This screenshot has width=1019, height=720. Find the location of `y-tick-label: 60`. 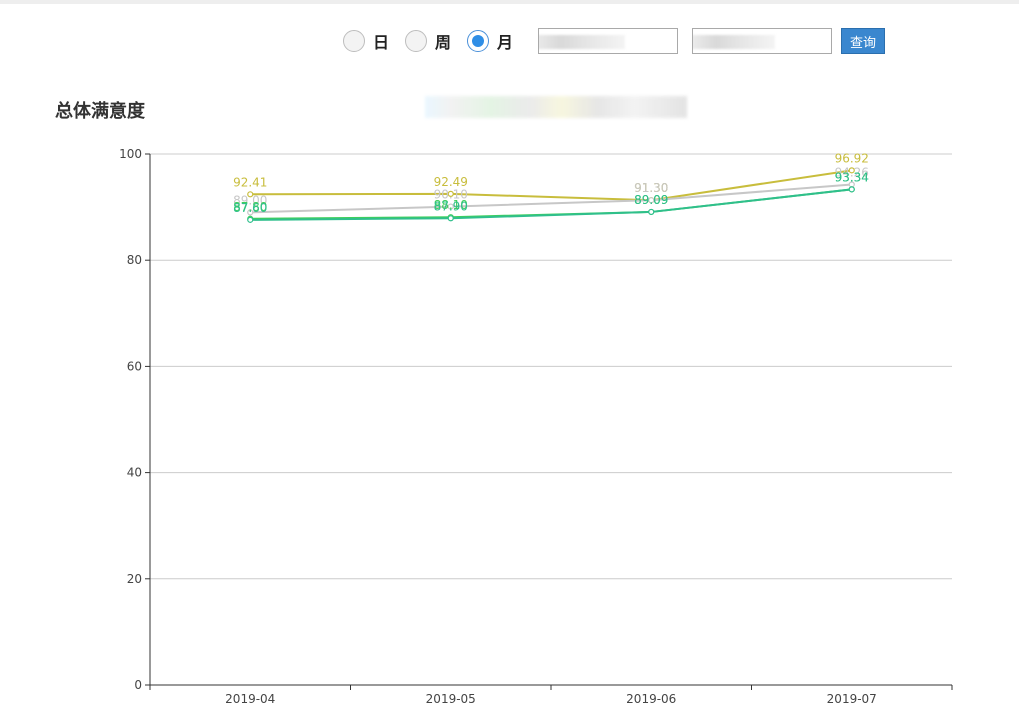

y-tick-label: 60 is located at coordinates (134, 366).